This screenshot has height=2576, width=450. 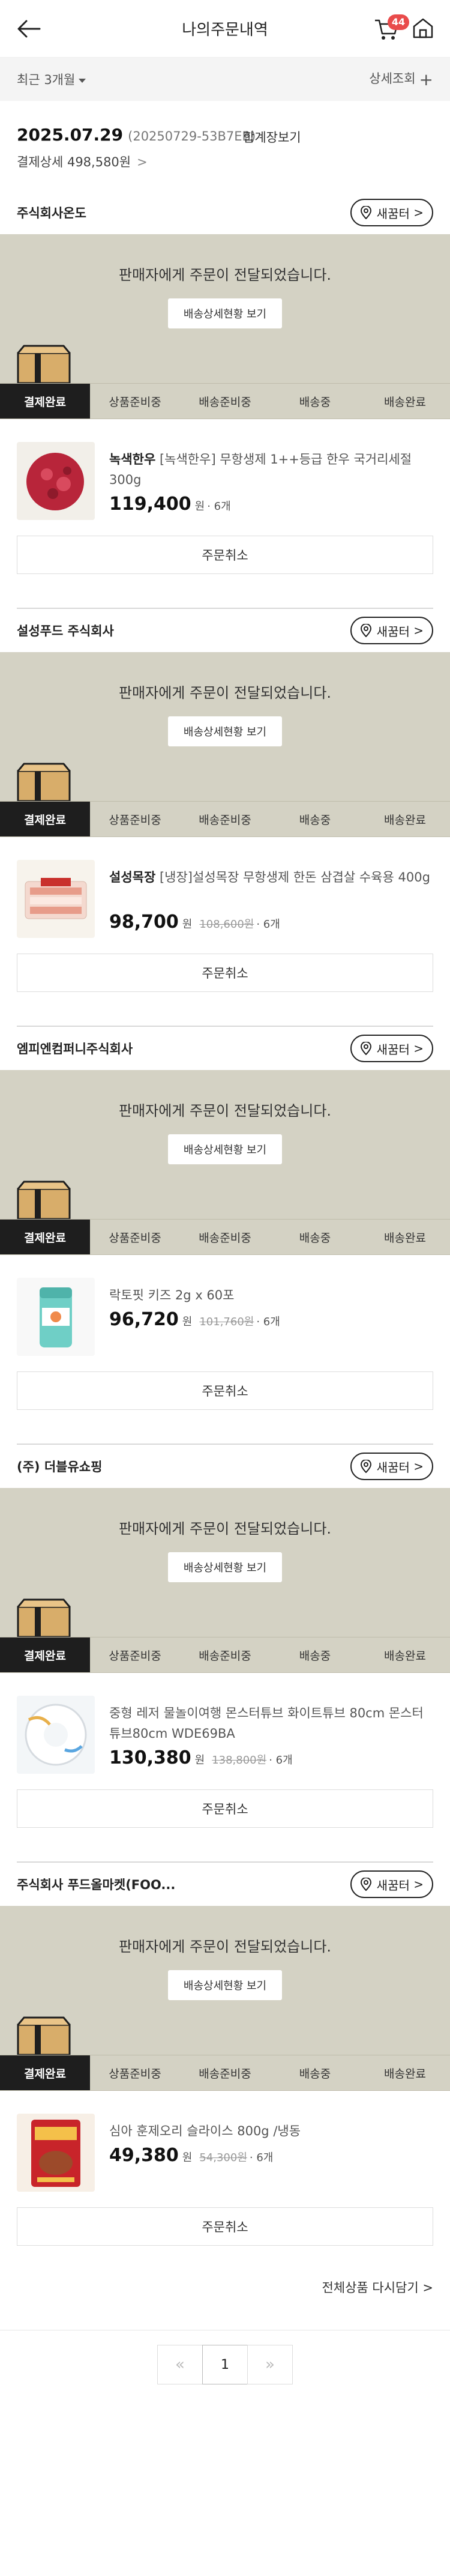 I want to click on product-name: 설성목장 [냉장]설성목장 무항생제 한돈 삼겹살 수육용 400g, so click(x=271, y=877).